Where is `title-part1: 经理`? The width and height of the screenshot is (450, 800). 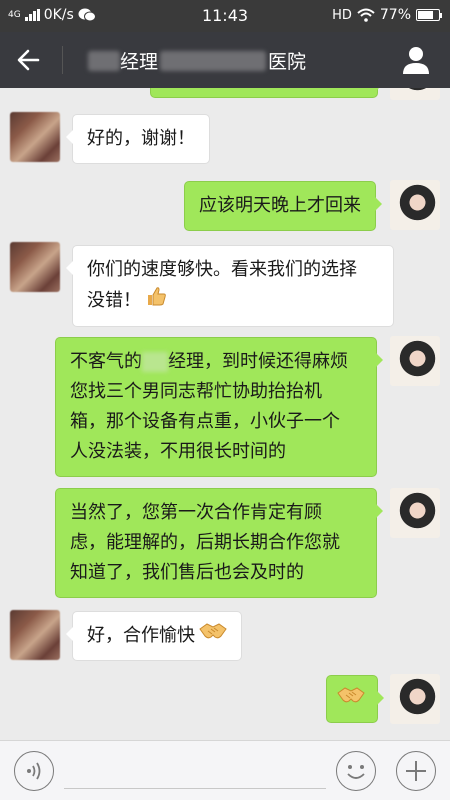 title-part1: 经理 is located at coordinates (139, 62).